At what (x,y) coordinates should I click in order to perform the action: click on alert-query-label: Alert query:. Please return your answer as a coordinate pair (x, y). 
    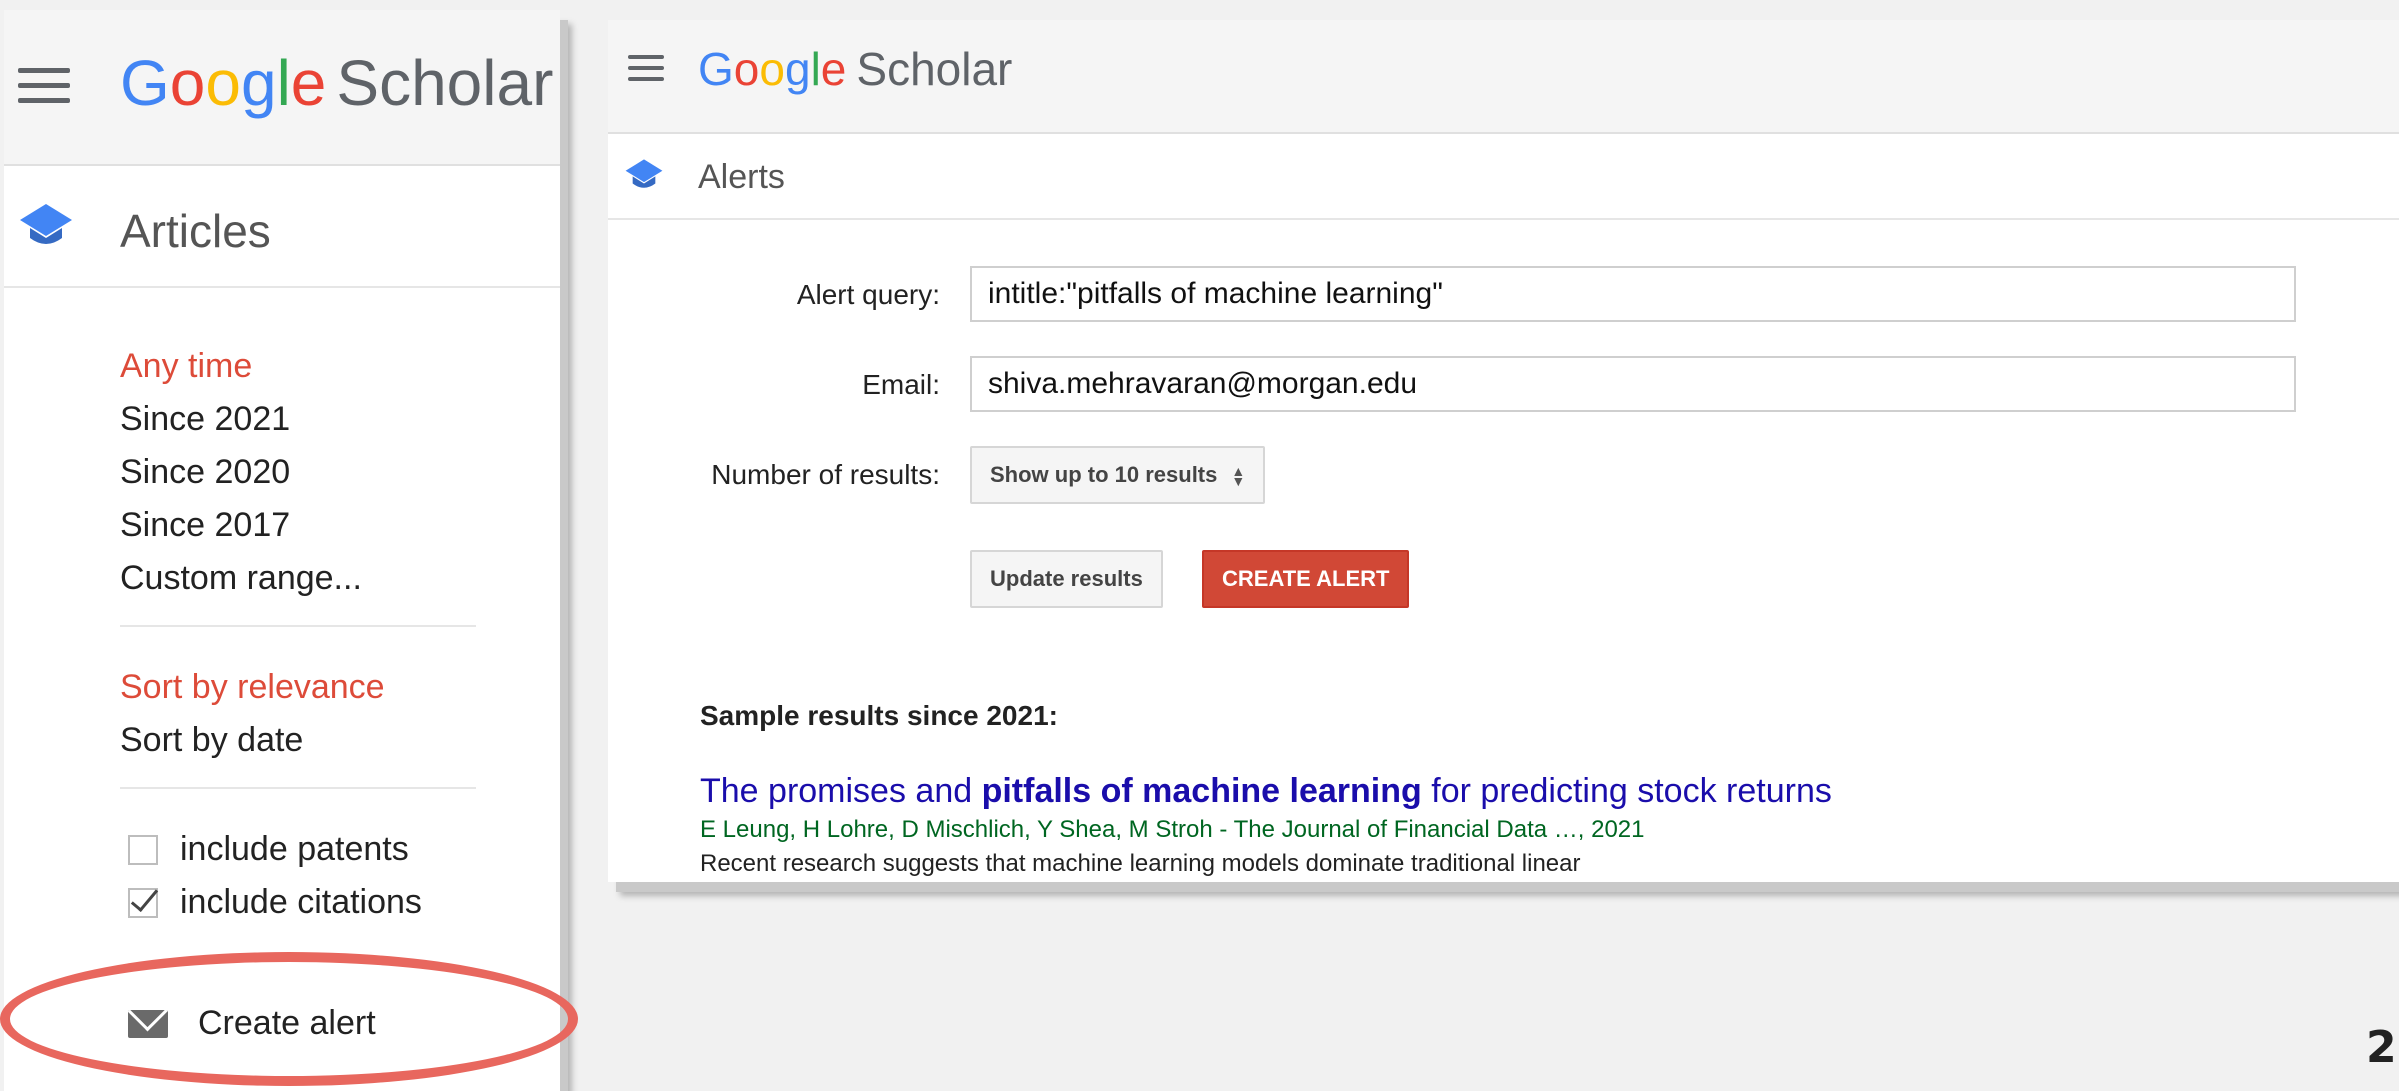
    Looking at the image, I should click on (868, 294).